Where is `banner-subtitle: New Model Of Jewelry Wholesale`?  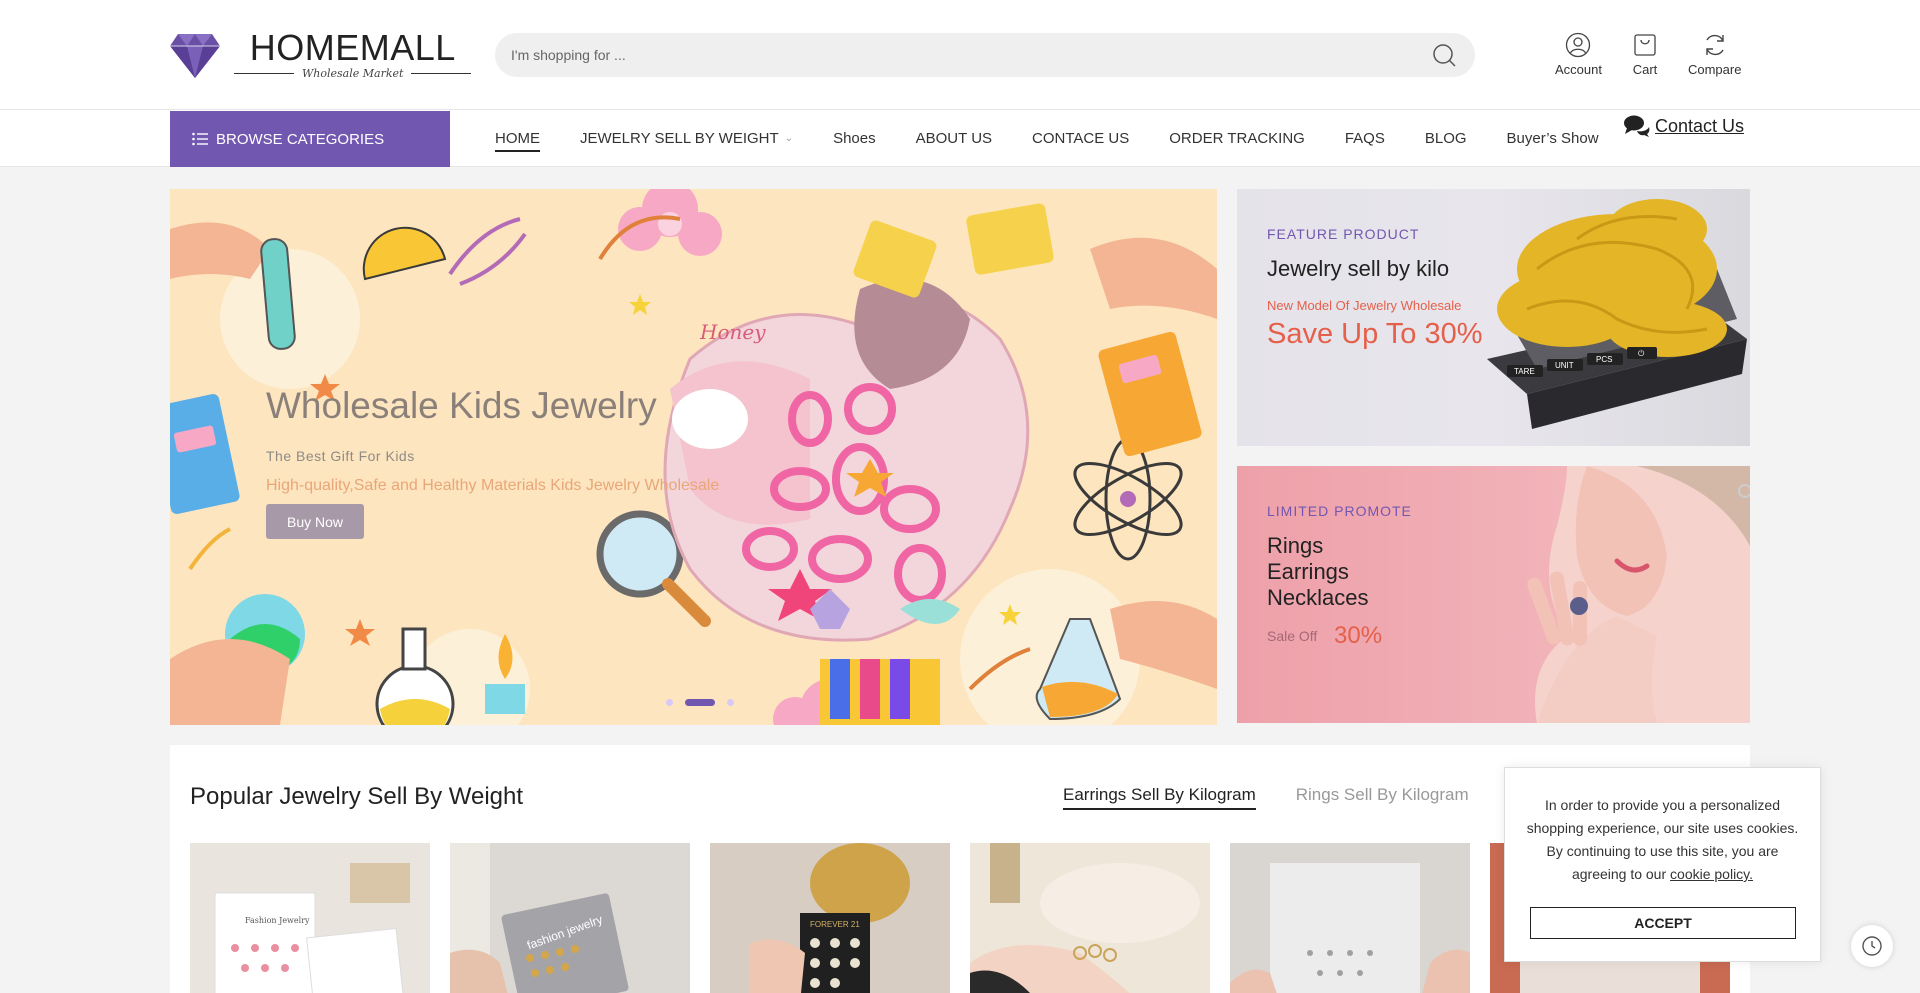
banner-subtitle: New Model Of Jewelry Wholesale is located at coordinates (1364, 305).